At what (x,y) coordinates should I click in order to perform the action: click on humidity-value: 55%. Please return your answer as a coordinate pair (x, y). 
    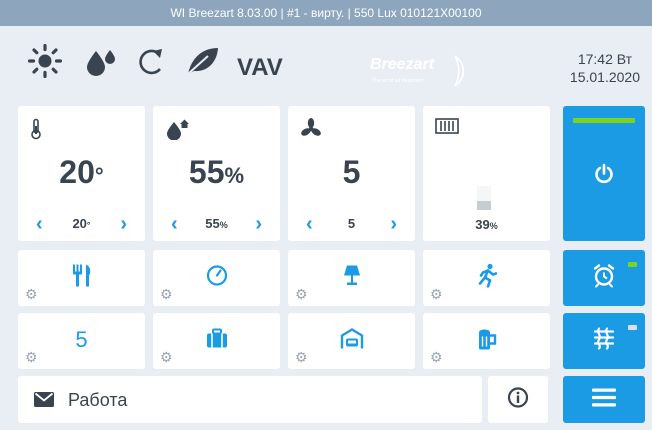
    Looking at the image, I should click on (216, 172).